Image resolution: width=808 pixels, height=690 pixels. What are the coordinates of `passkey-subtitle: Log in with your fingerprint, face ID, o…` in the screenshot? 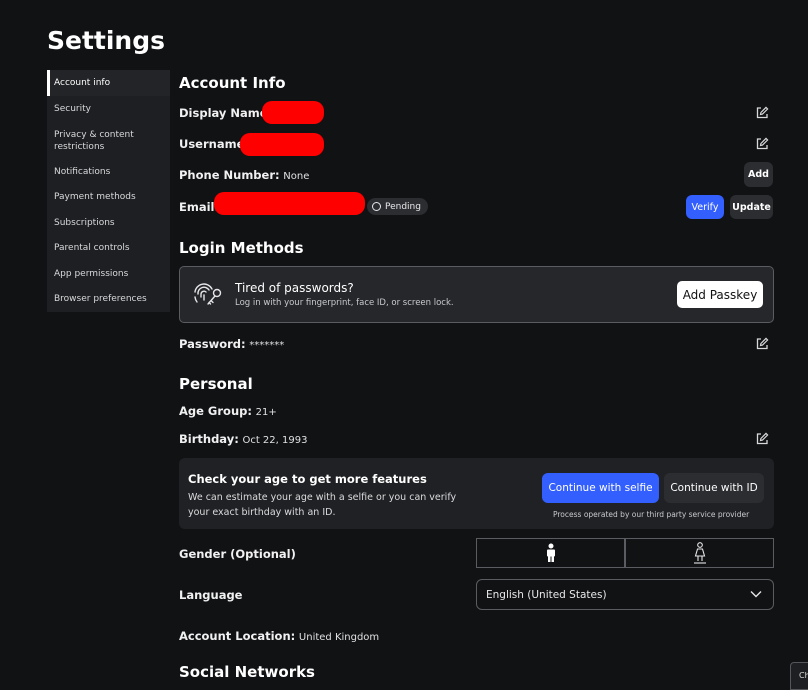 It's located at (344, 303).